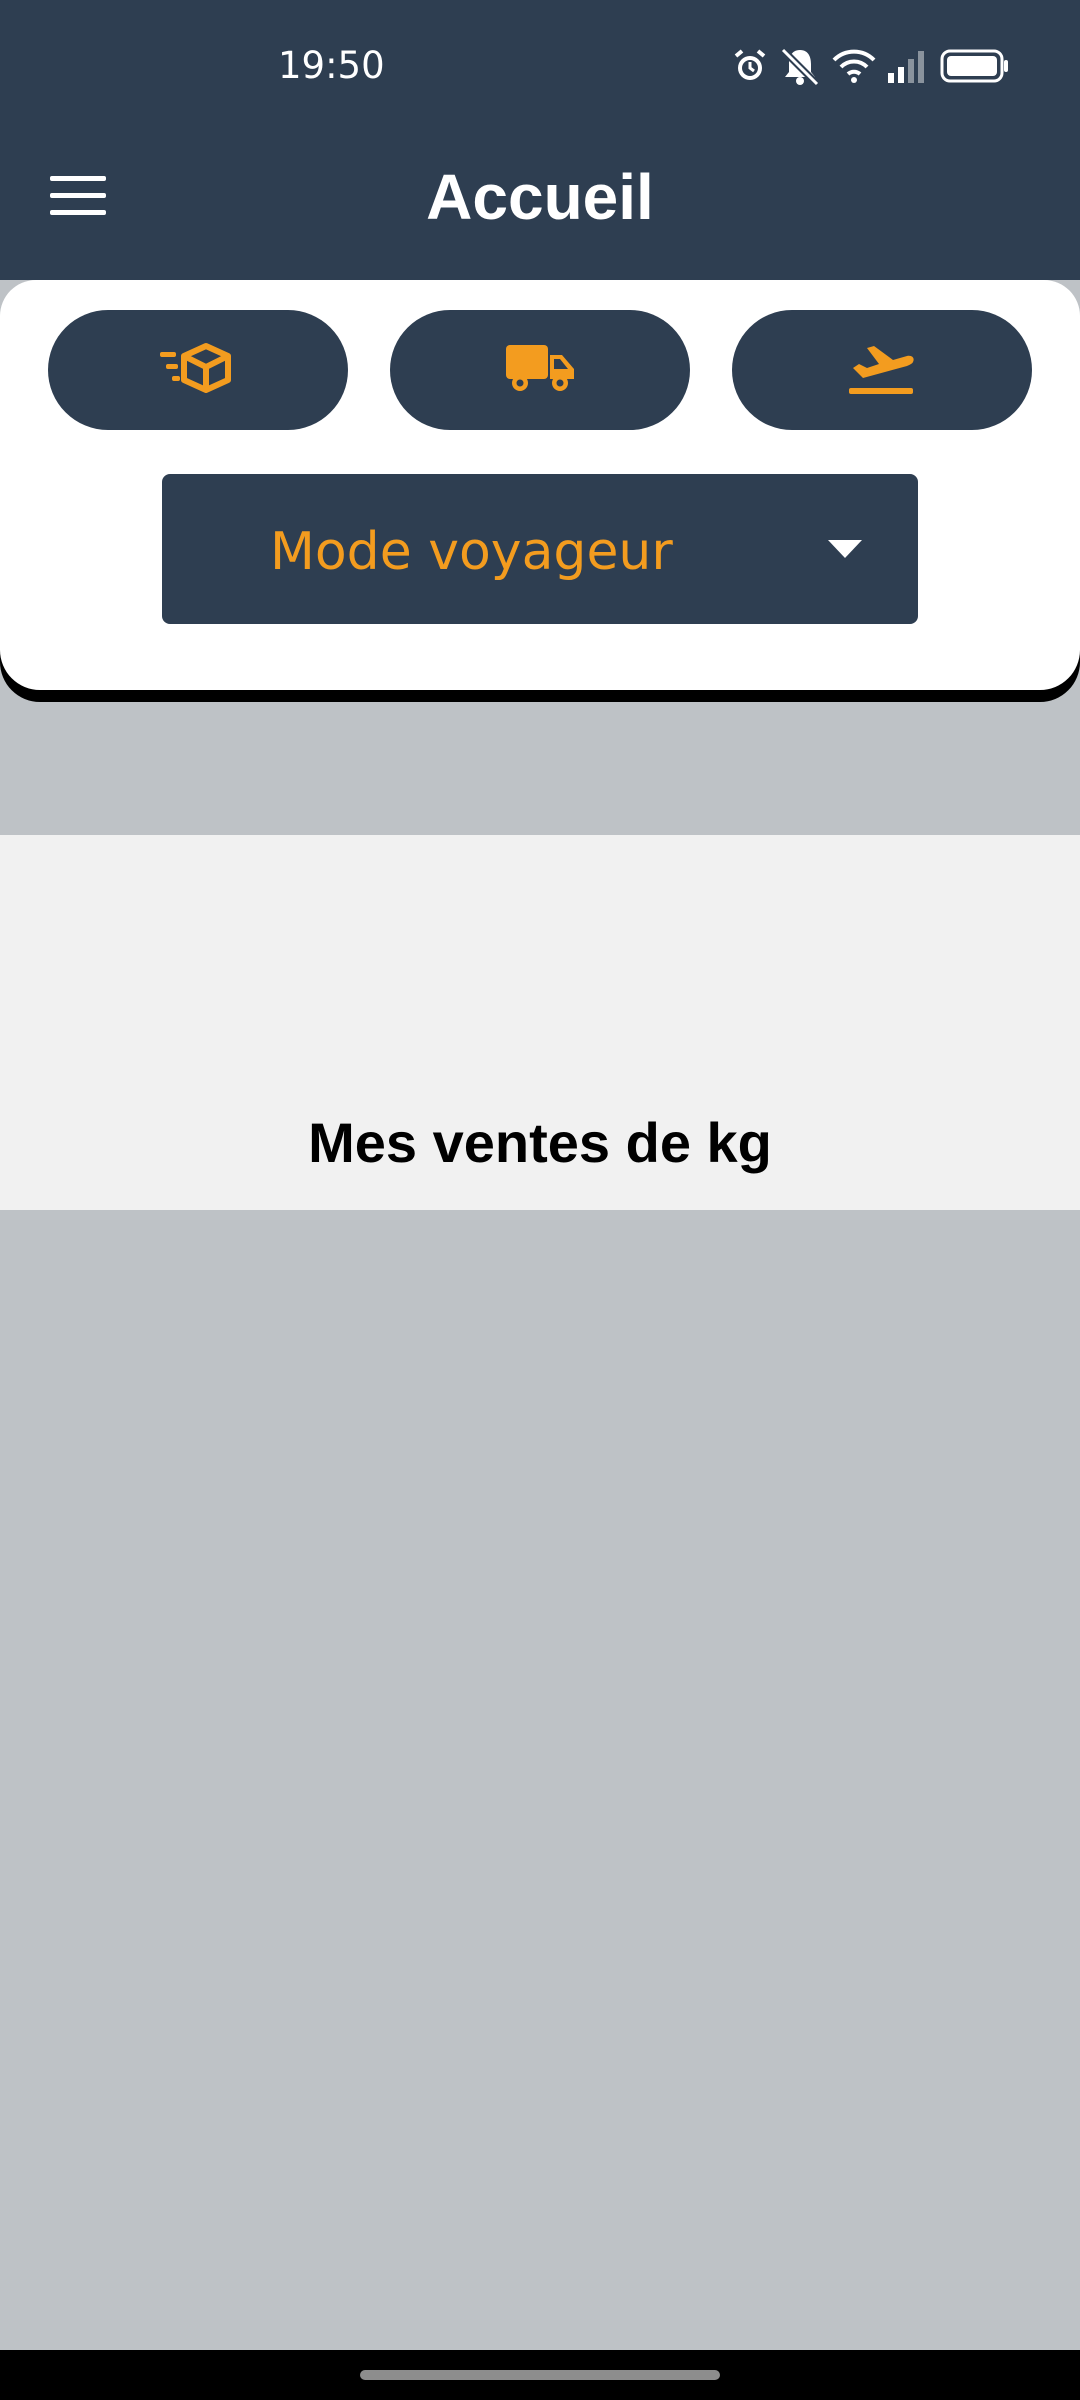  I want to click on truck-icon, so click(540, 370).